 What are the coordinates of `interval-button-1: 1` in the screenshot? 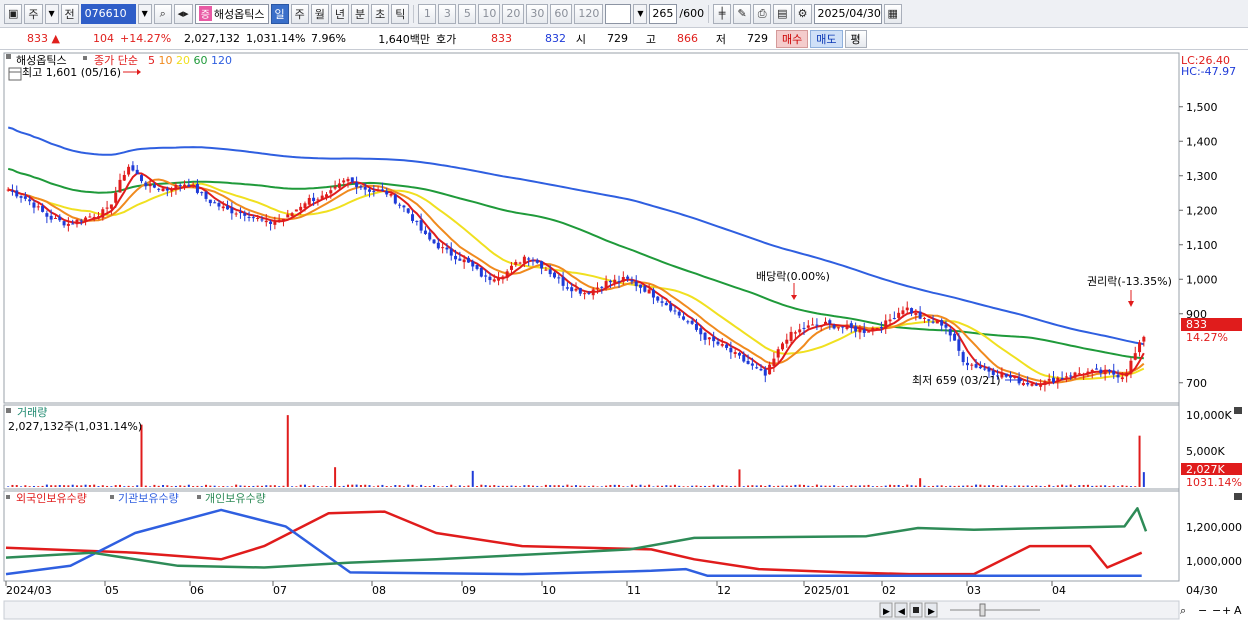 It's located at (427, 13).